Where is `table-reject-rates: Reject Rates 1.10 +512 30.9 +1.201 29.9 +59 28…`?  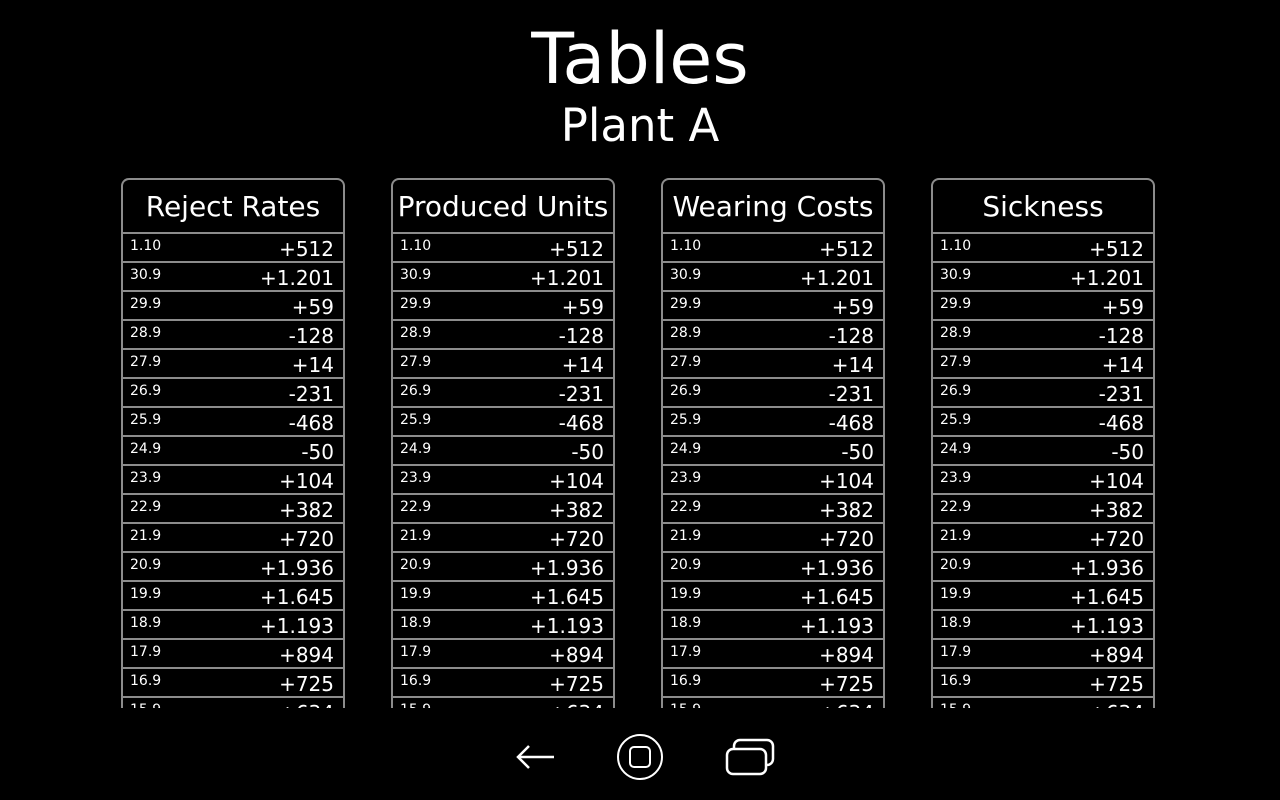
table-reject-rates: Reject Rates 1.10 +512 30.9 +1.201 29.9 +59 28… is located at coordinates (233, 443).